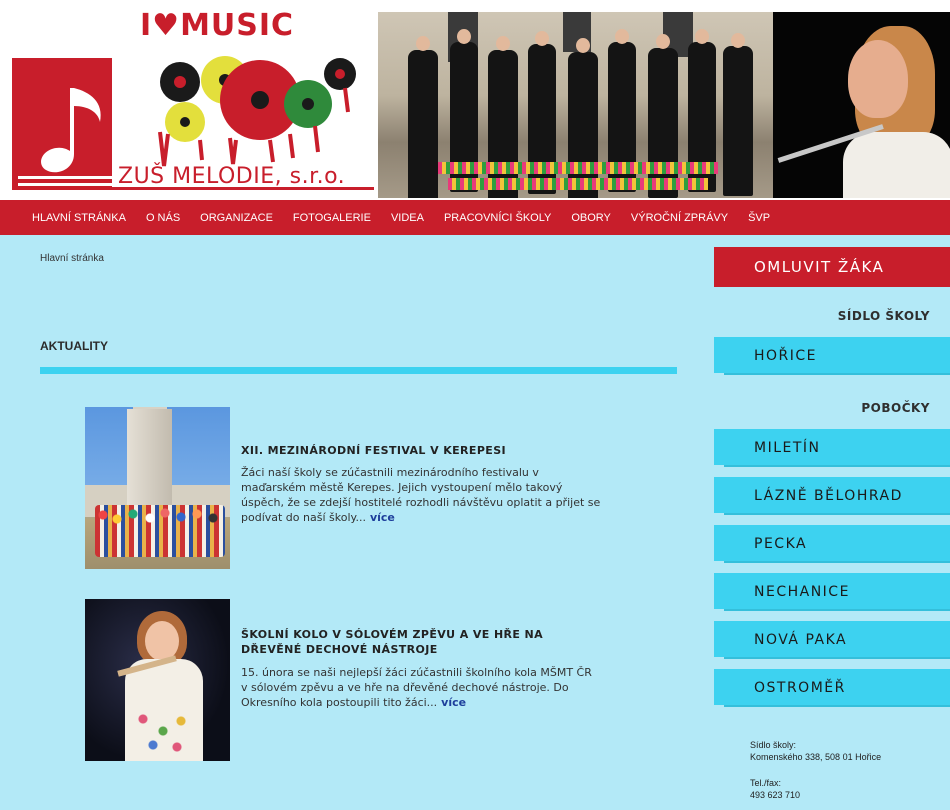  What do you see at coordinates (232, 176) in the screenshot?
I see `school-name: ZUŠ MELODIE, s.r.o.` at bounding box center [232, 176].